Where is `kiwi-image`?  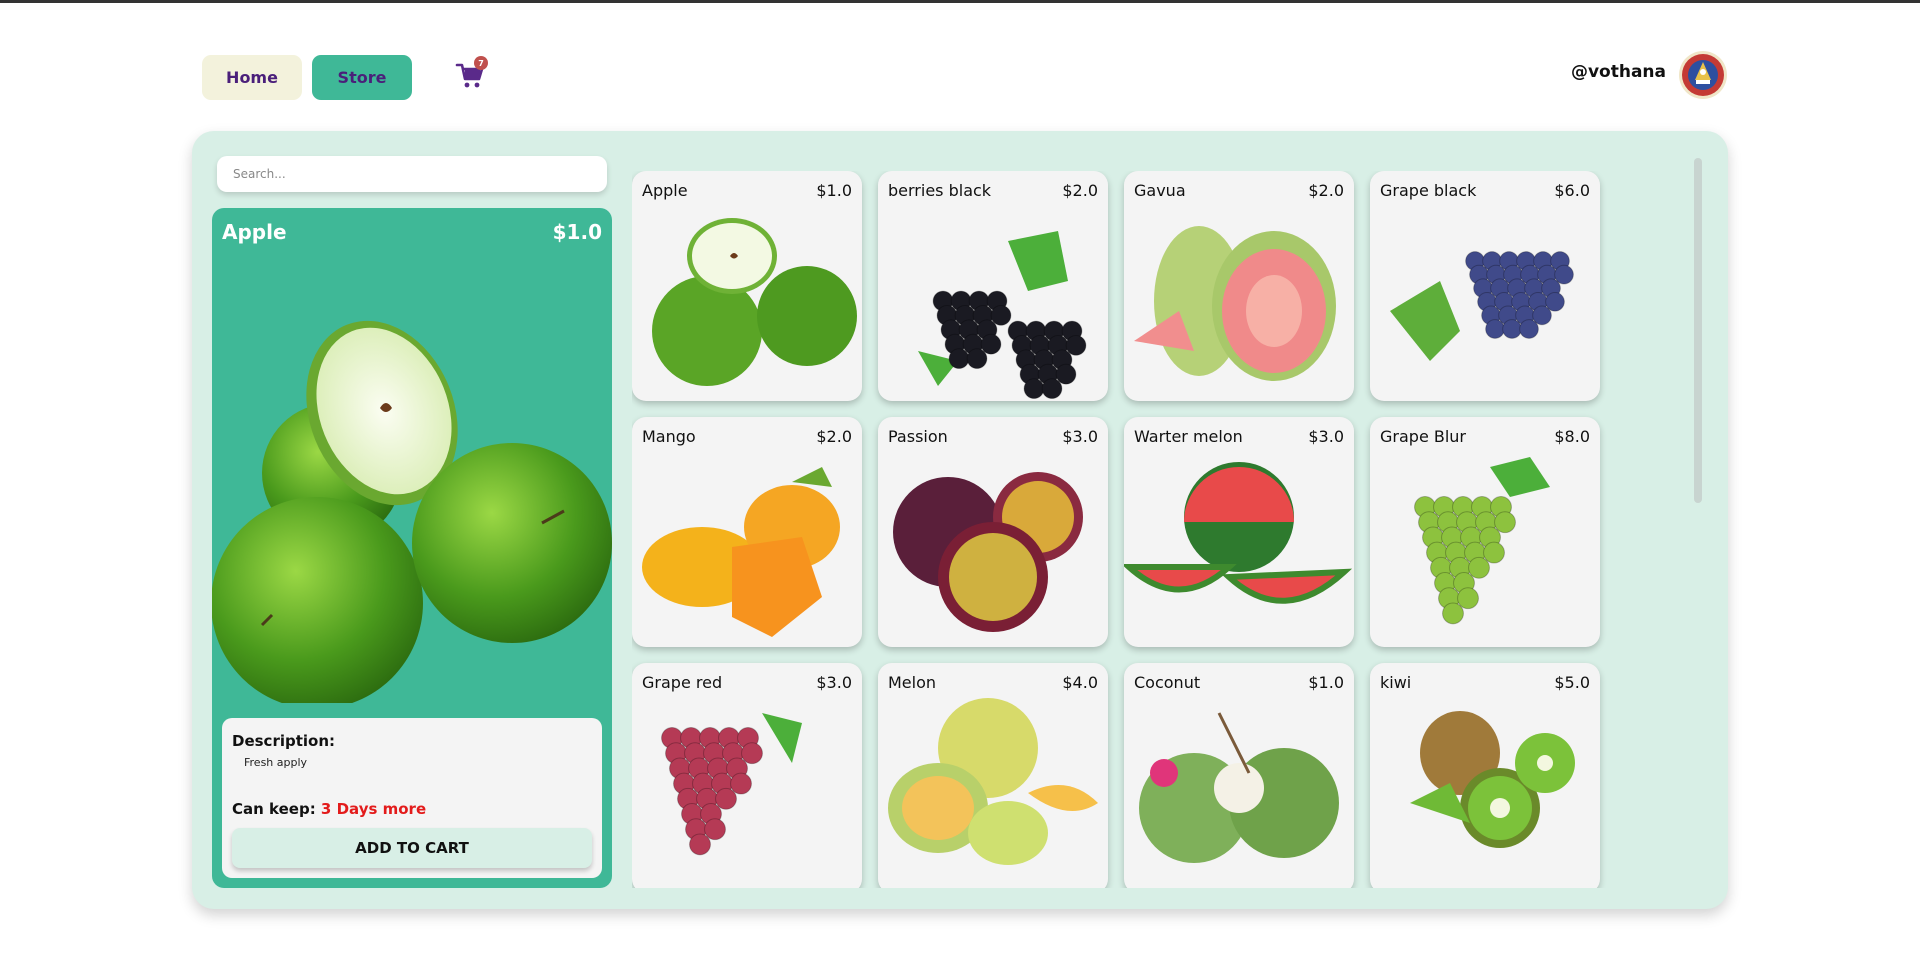
kiwi-image is located at coordinates (1492, 779).